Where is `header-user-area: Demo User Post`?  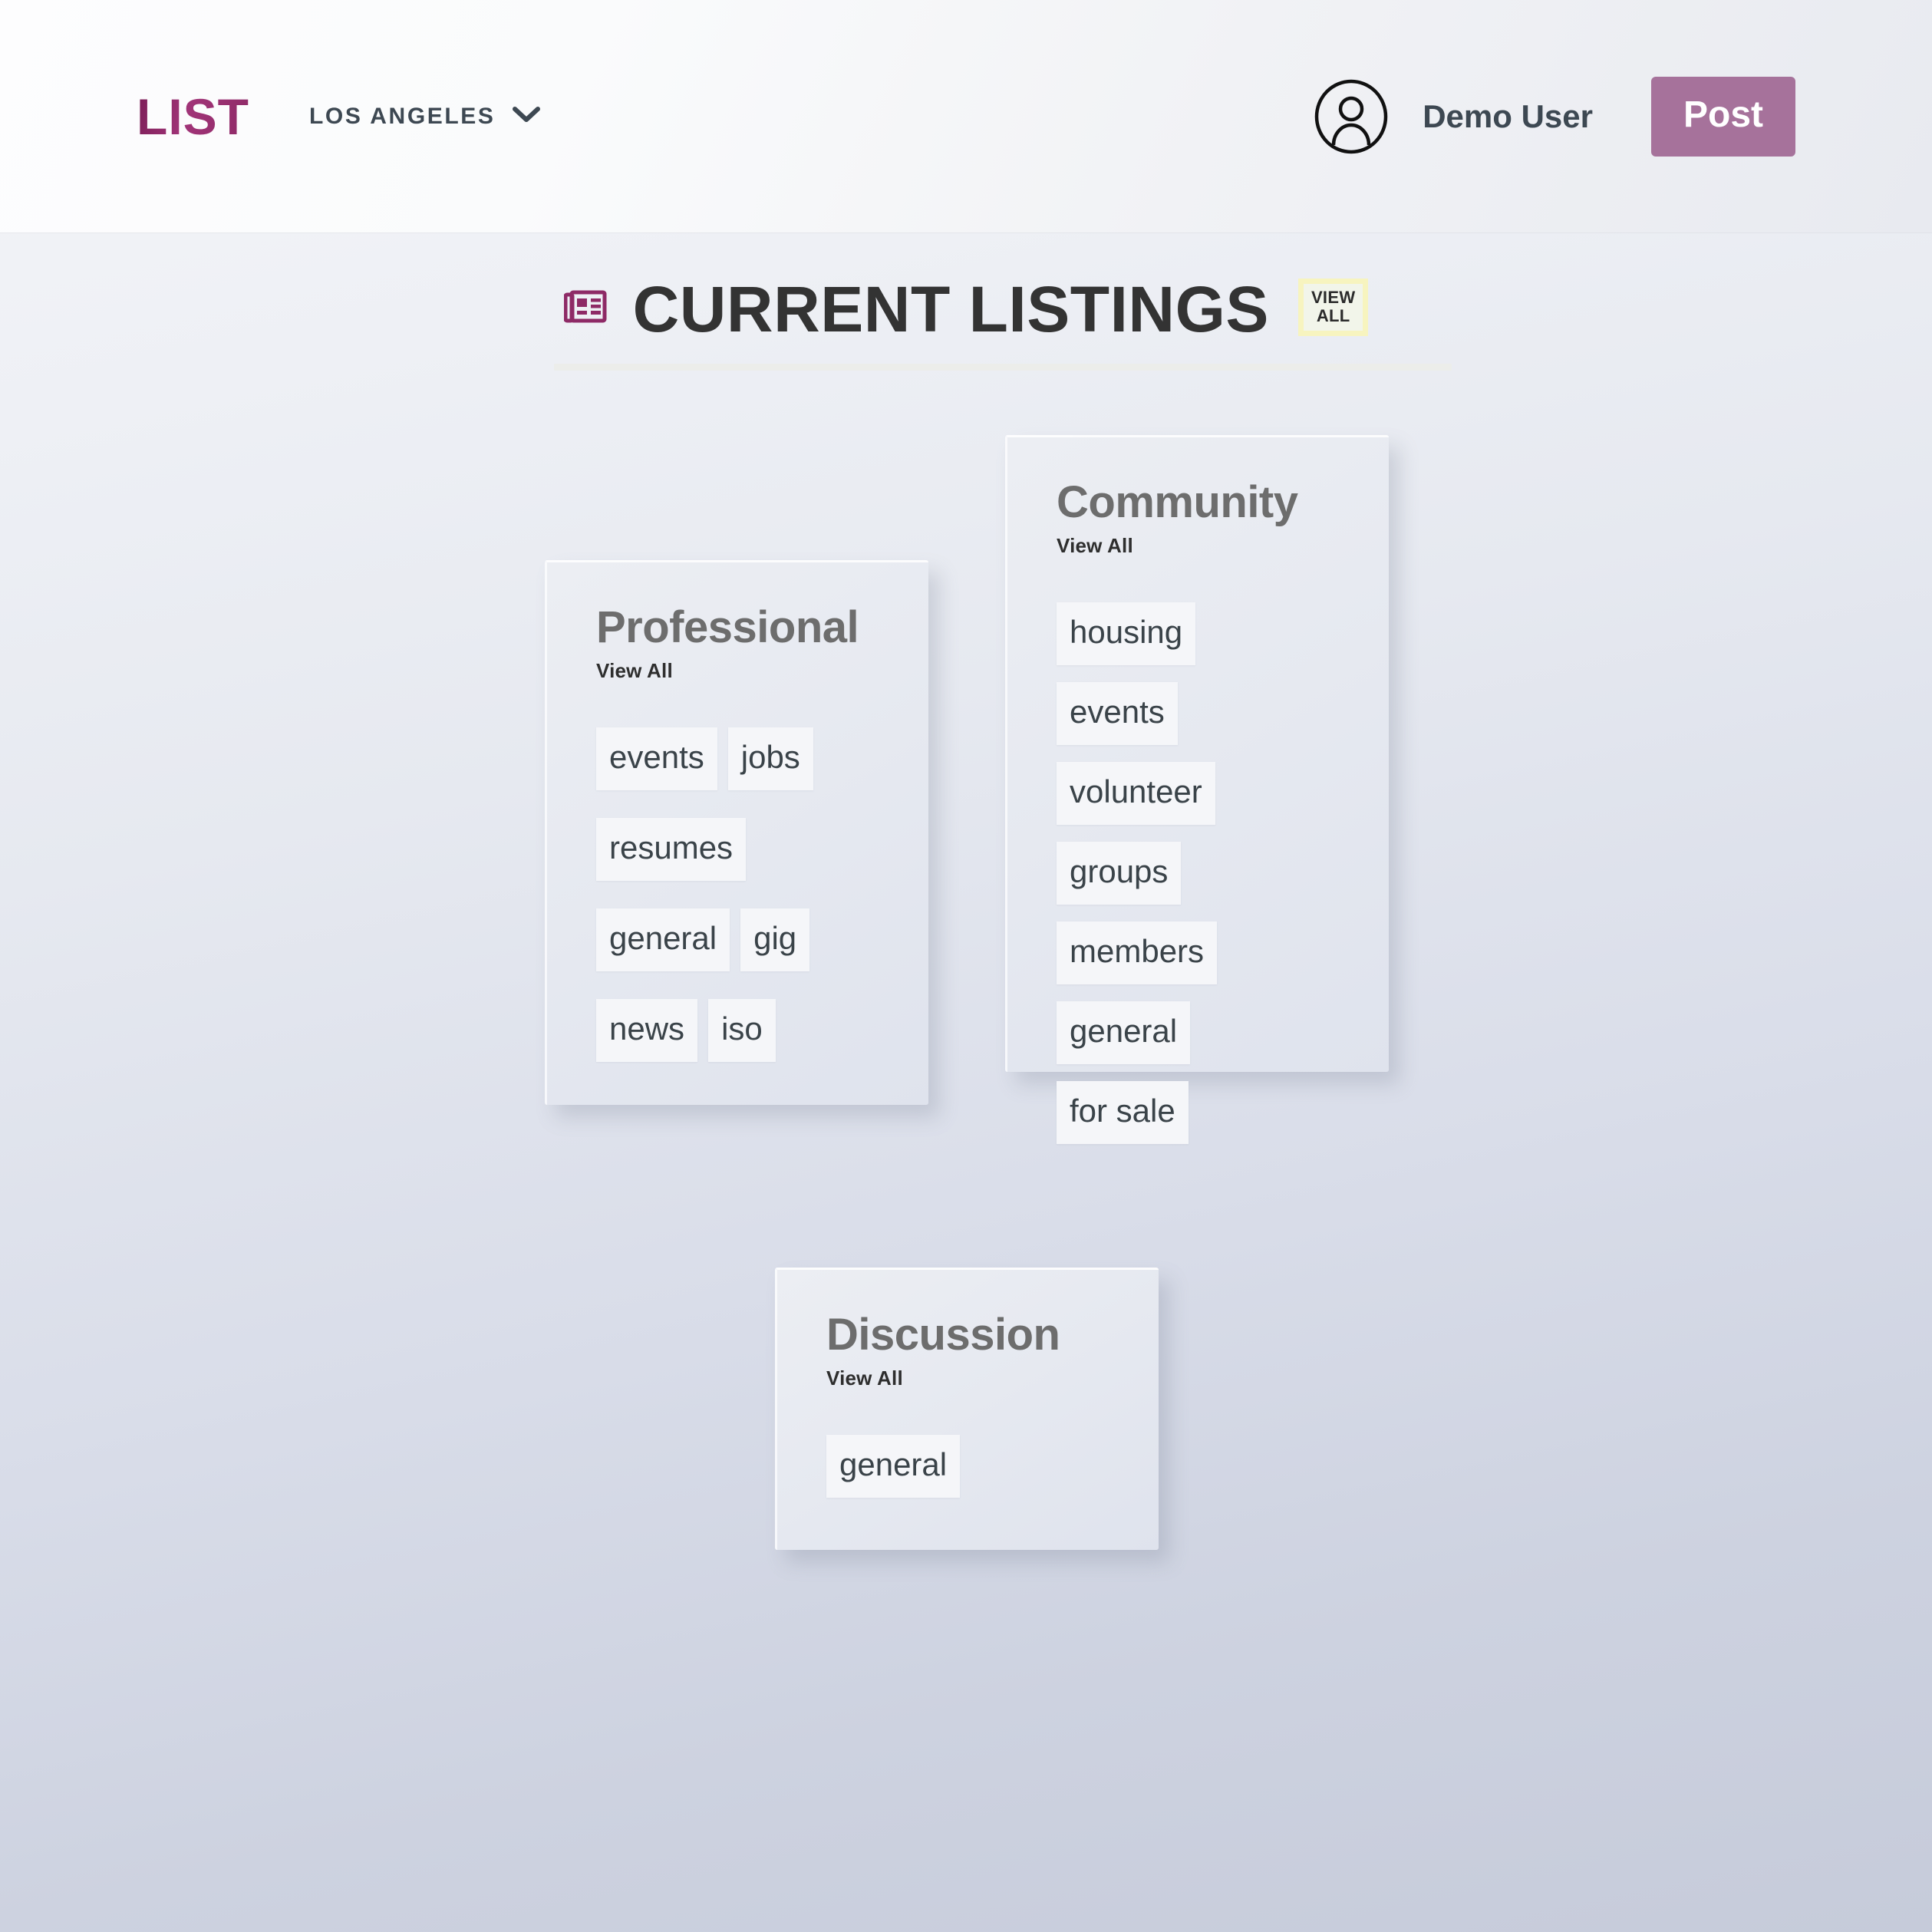 header-user-area: Demo User Post is located at coordinates (1554, 116).